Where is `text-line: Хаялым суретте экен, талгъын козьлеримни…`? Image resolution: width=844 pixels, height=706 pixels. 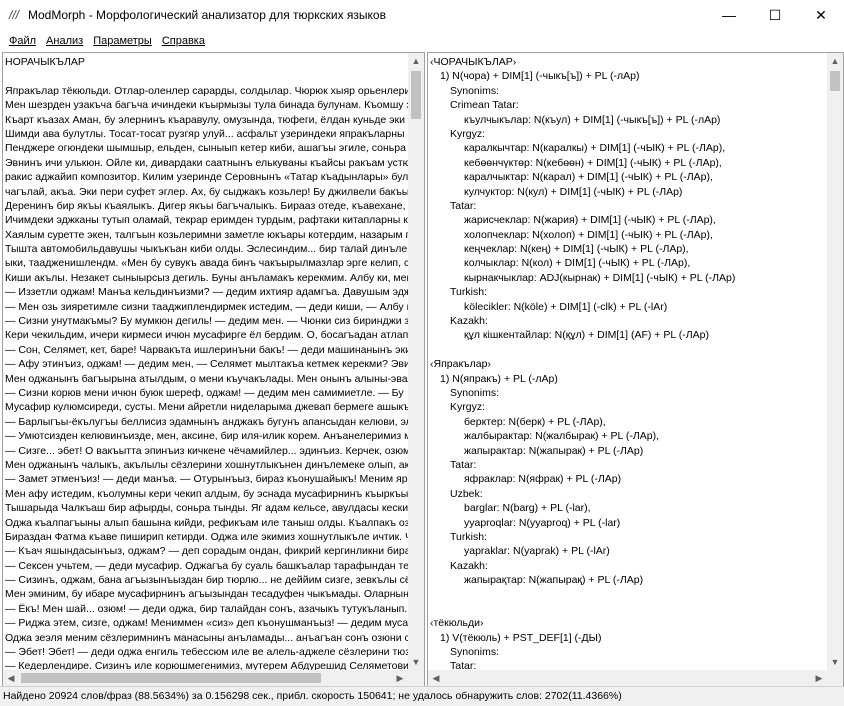
text-line: Хаялым суретте экен, талгъын козьлеримни… is located at coordinates (206, 234).